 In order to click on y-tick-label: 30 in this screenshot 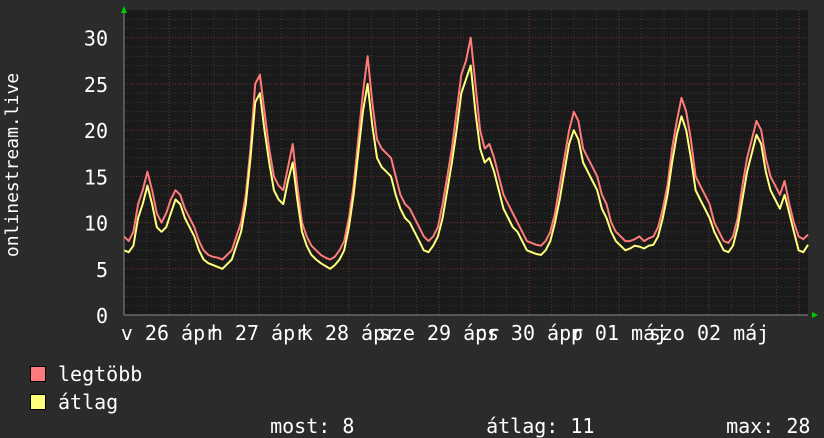, I will do `click(96, 39)`.